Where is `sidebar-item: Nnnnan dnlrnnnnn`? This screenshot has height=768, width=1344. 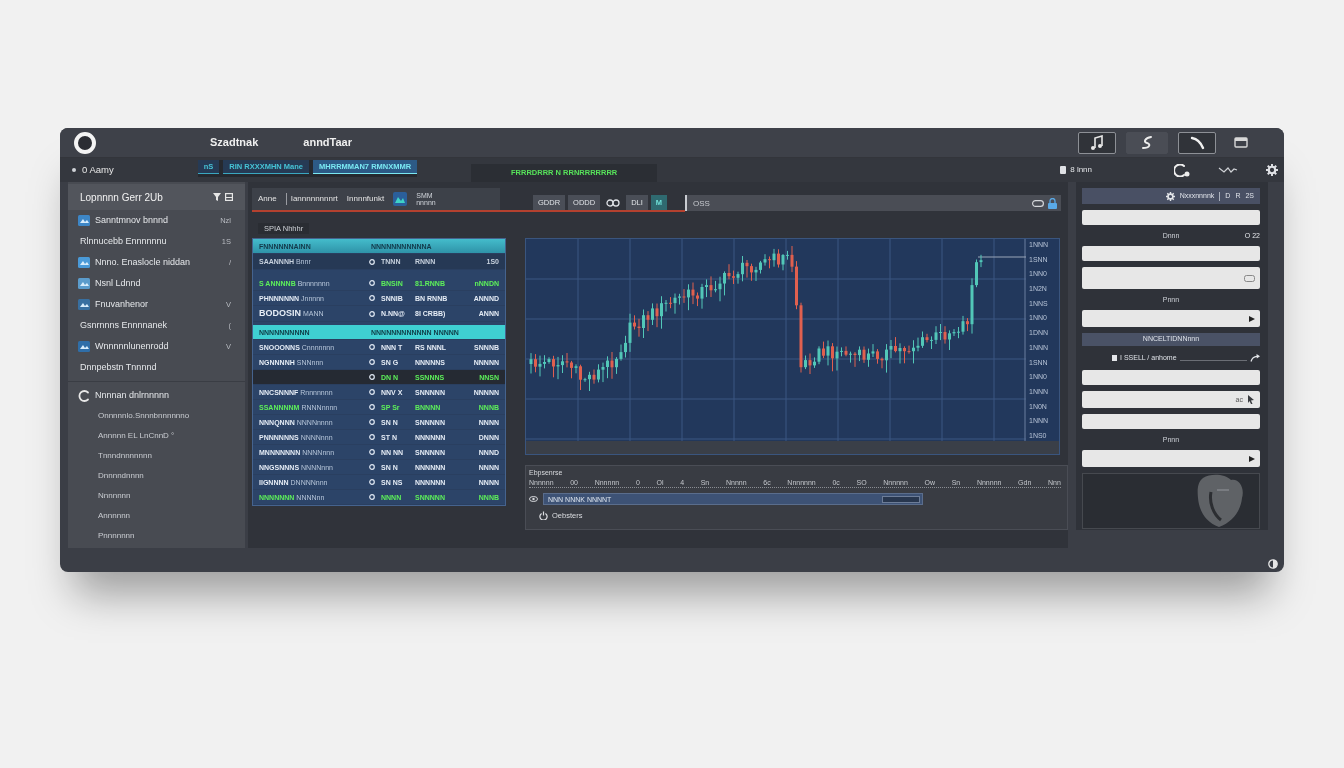 sidebar-item: Nnnnan dnlrnnnnn is located at coordinates (156, 395).